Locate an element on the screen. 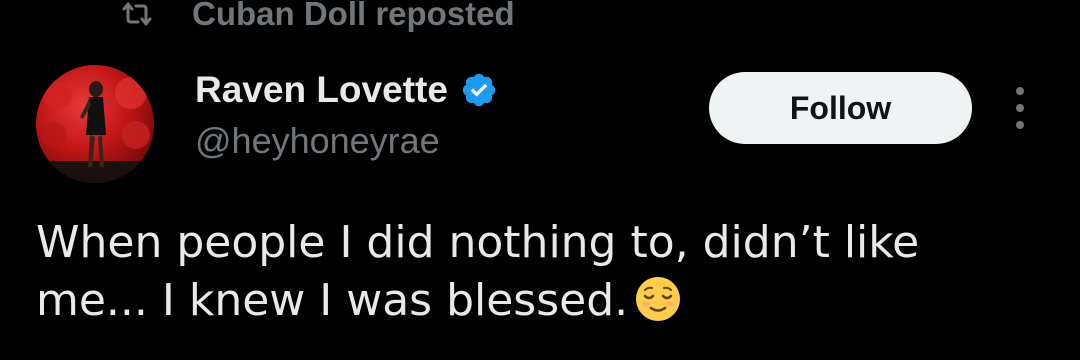 This screenshot has height=360, width=1080. follow-button: Follow is located at coordinates (840, 108).